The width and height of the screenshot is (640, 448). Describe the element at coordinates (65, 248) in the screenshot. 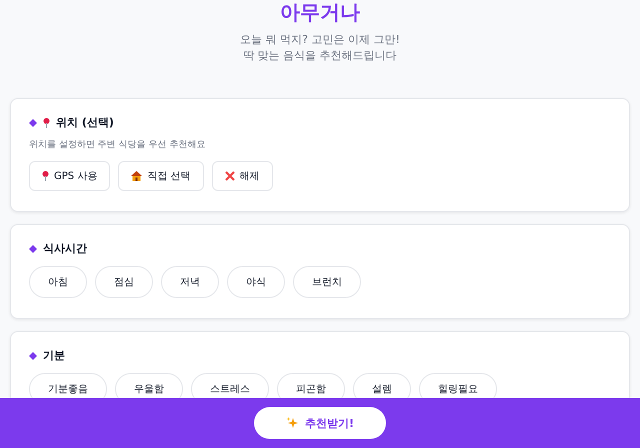

I see `section-title: 식사시간` at that location.